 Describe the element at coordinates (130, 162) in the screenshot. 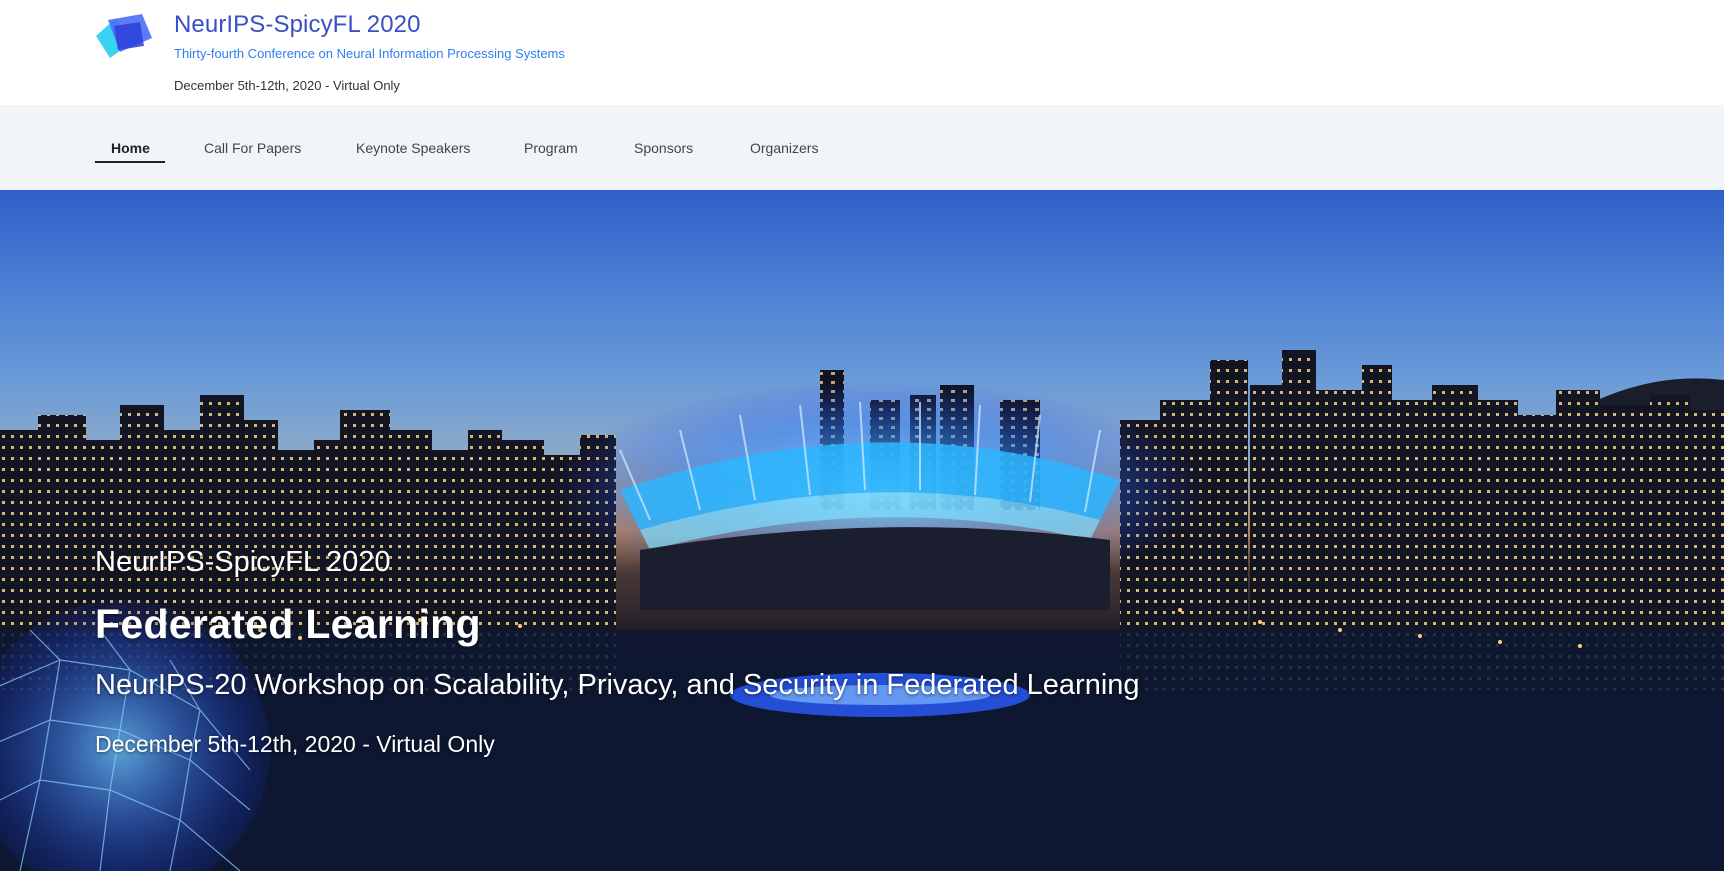

I see `active-tab-indicator` at that location.